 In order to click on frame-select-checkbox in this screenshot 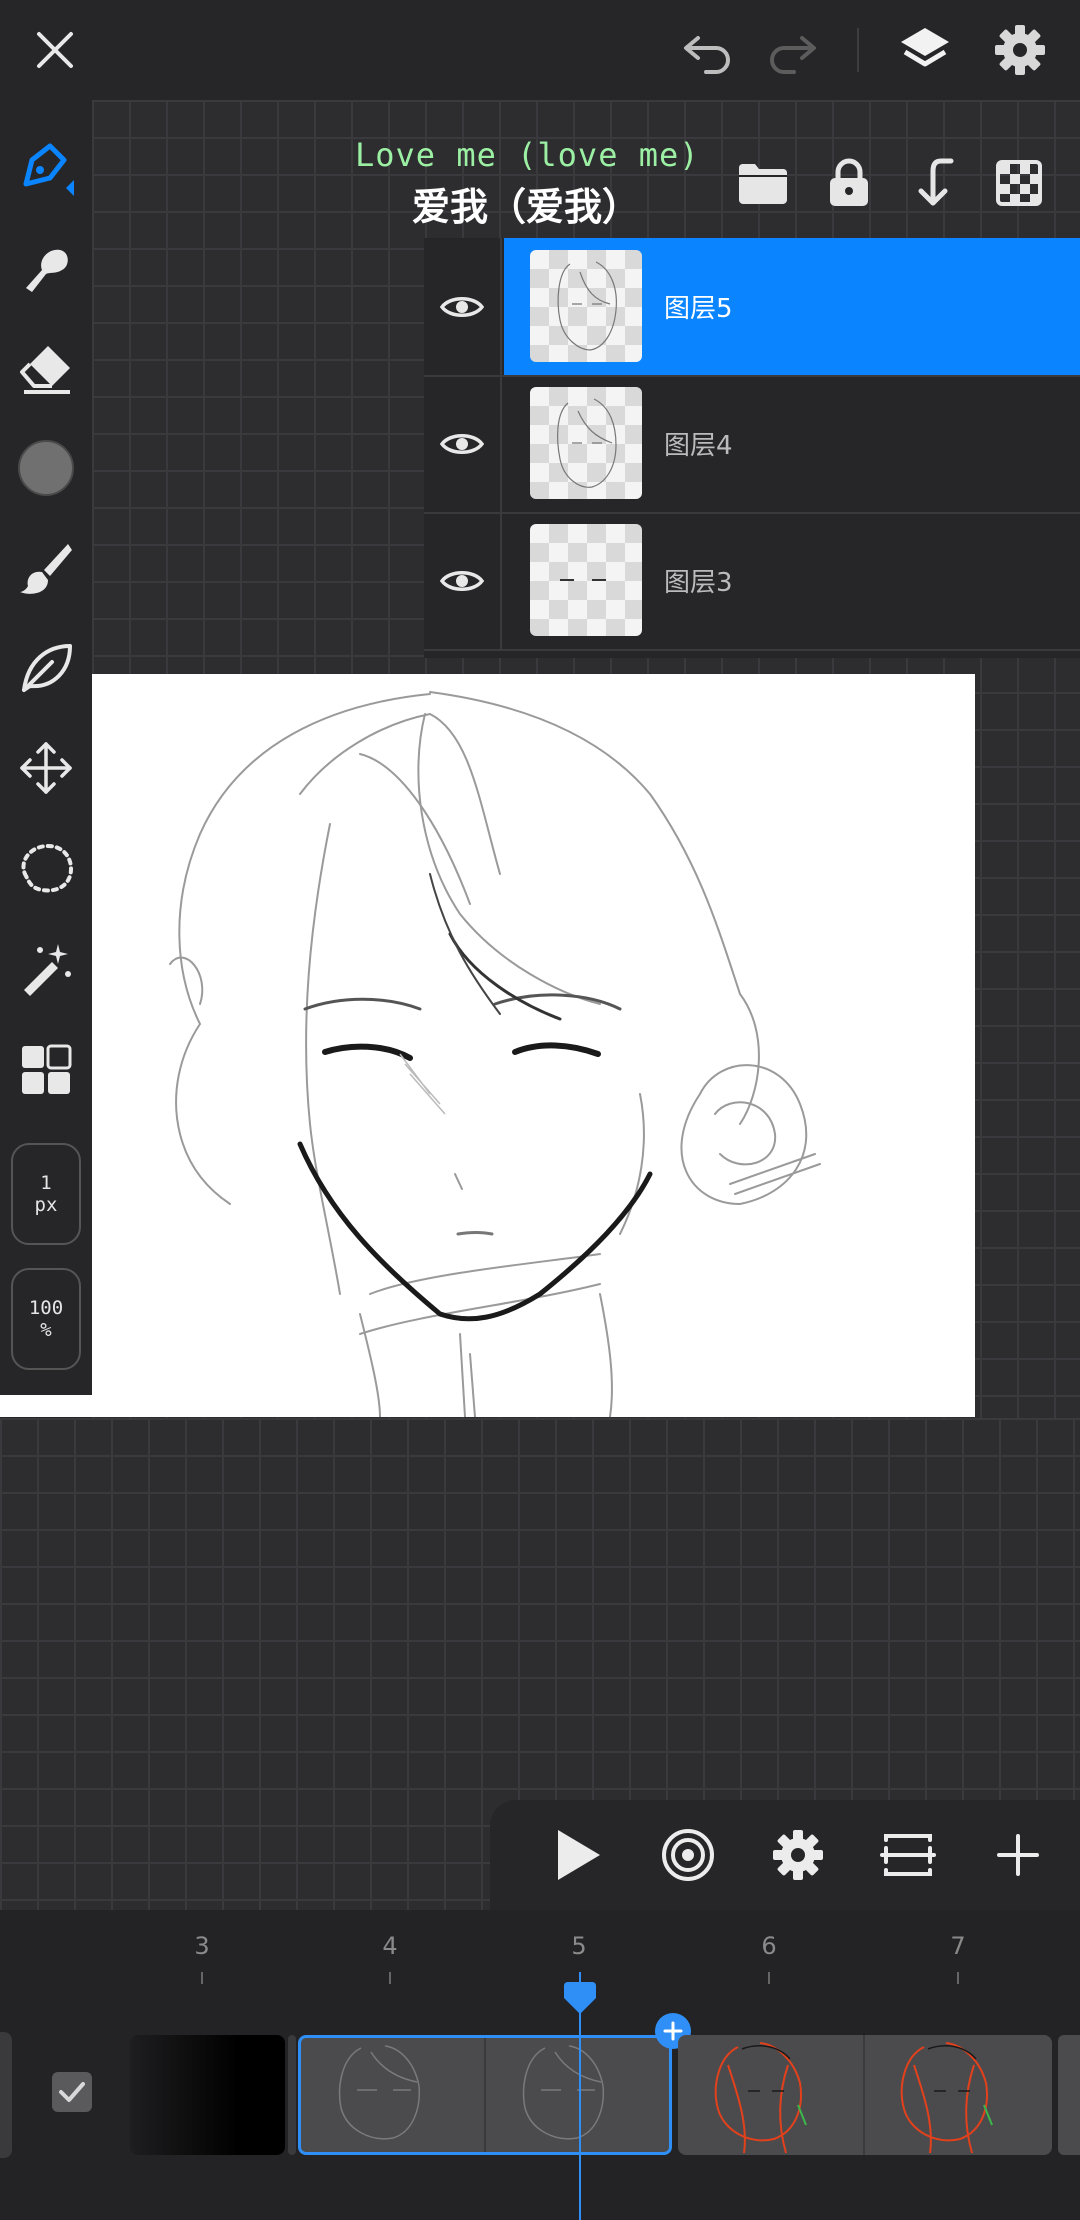, I will do `click(72, 2092)`.